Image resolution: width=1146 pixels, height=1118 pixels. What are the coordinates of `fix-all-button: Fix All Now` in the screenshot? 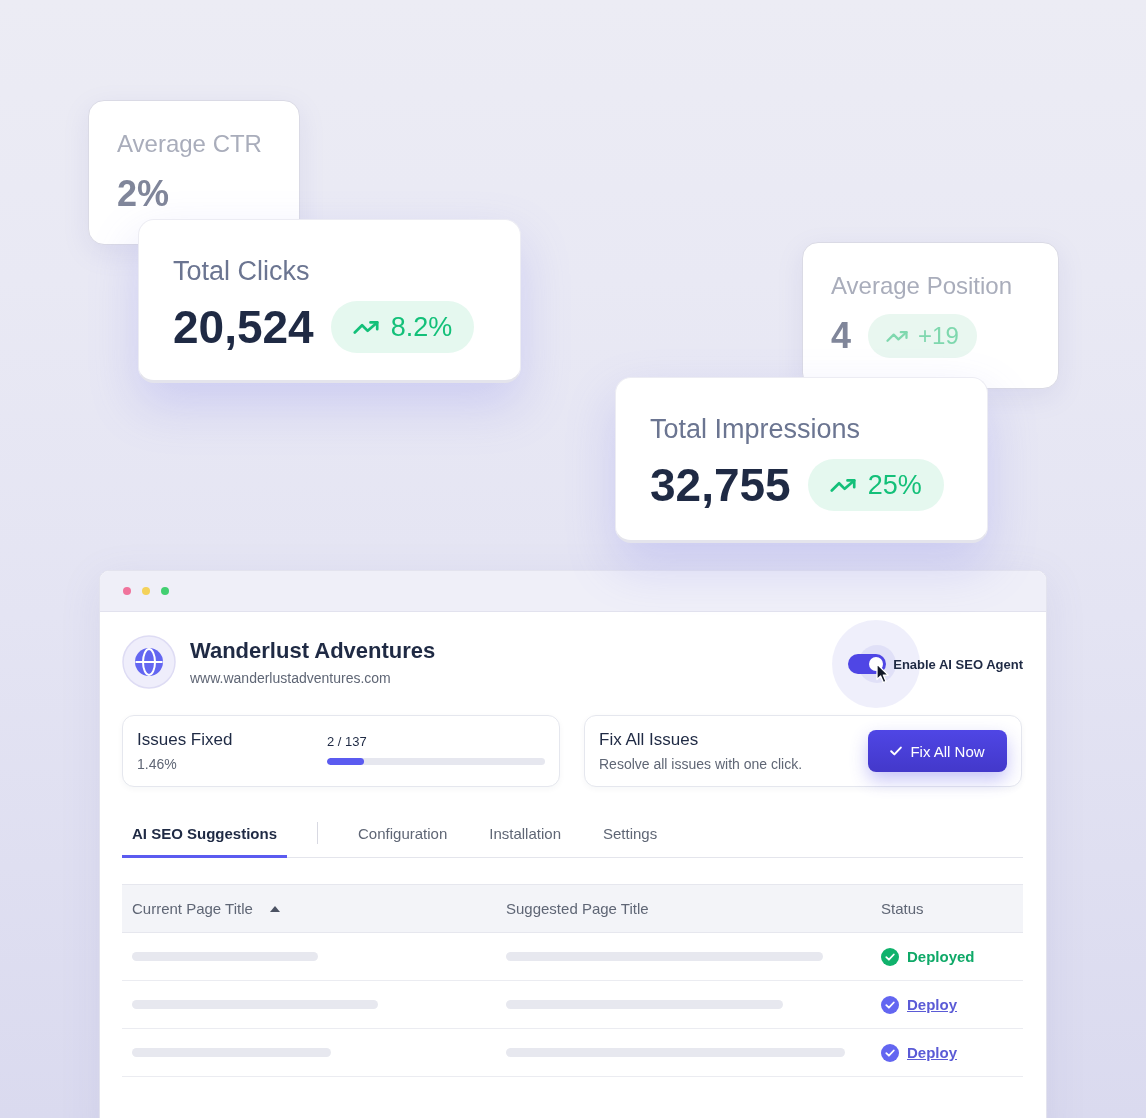 It's located at (937, 751).